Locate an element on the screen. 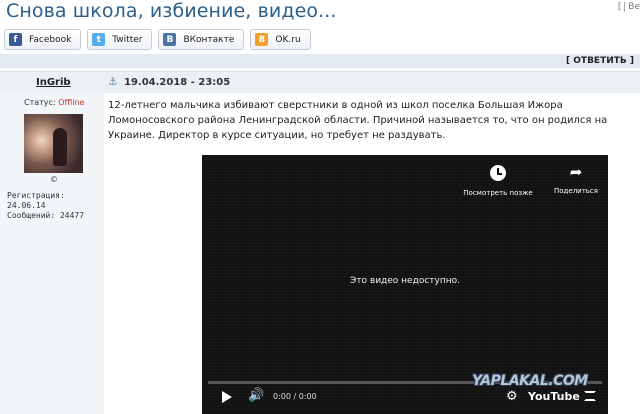 The image size is (640, 414). share-twitter-button: t Twitter is located at coordinates (120, 39).